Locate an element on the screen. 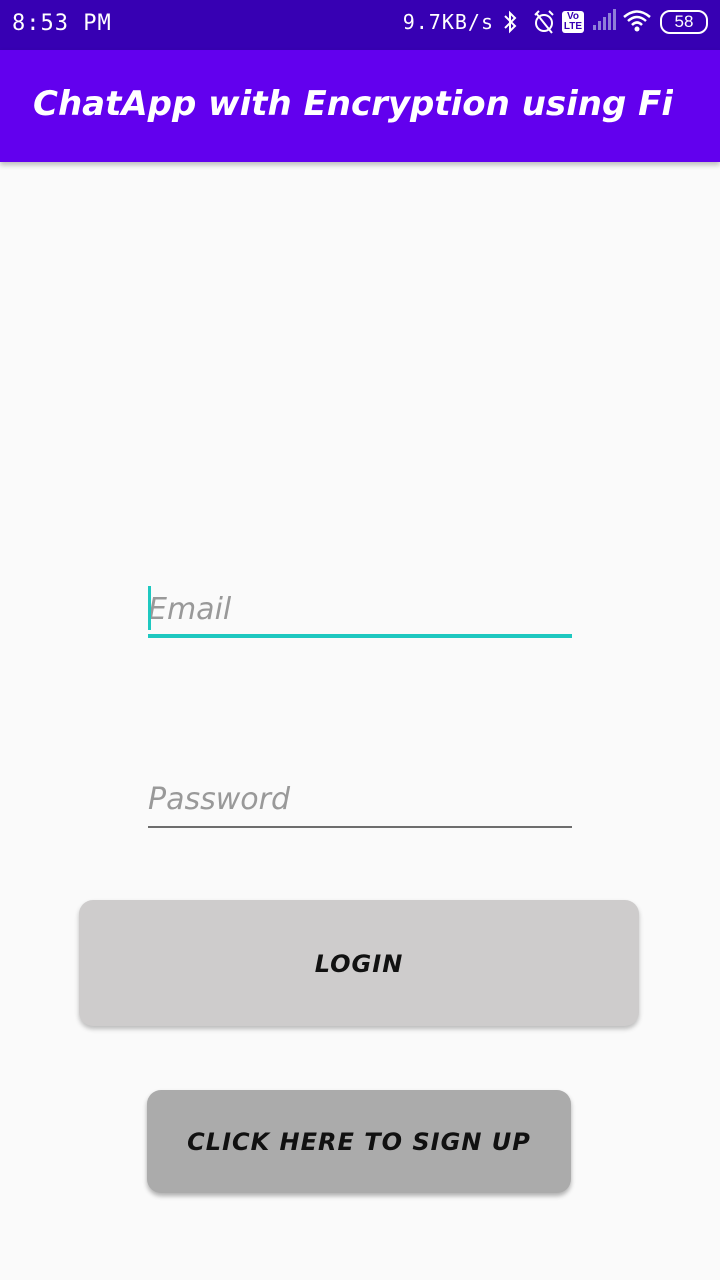  status-time: 8:53 PM is located at coordinates (62, 23).